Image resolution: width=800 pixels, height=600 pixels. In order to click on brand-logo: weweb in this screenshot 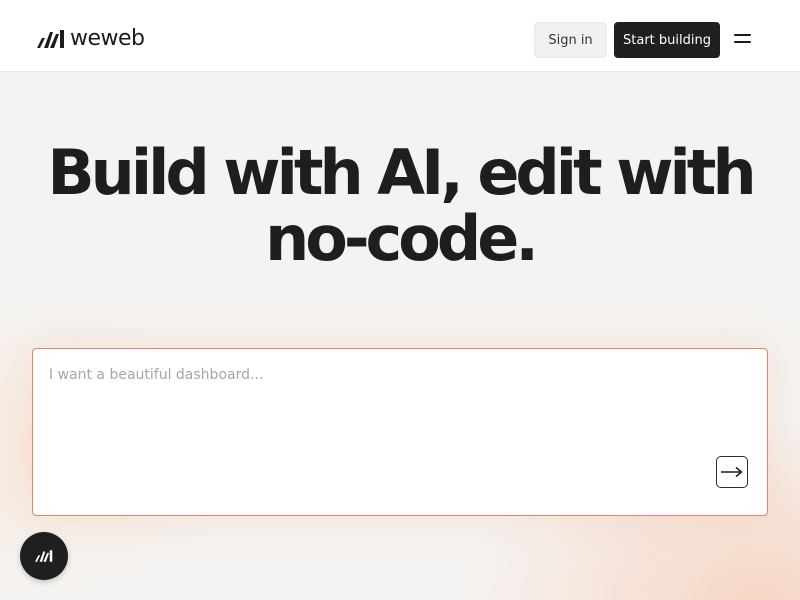, I will do `click(90, 39)`.